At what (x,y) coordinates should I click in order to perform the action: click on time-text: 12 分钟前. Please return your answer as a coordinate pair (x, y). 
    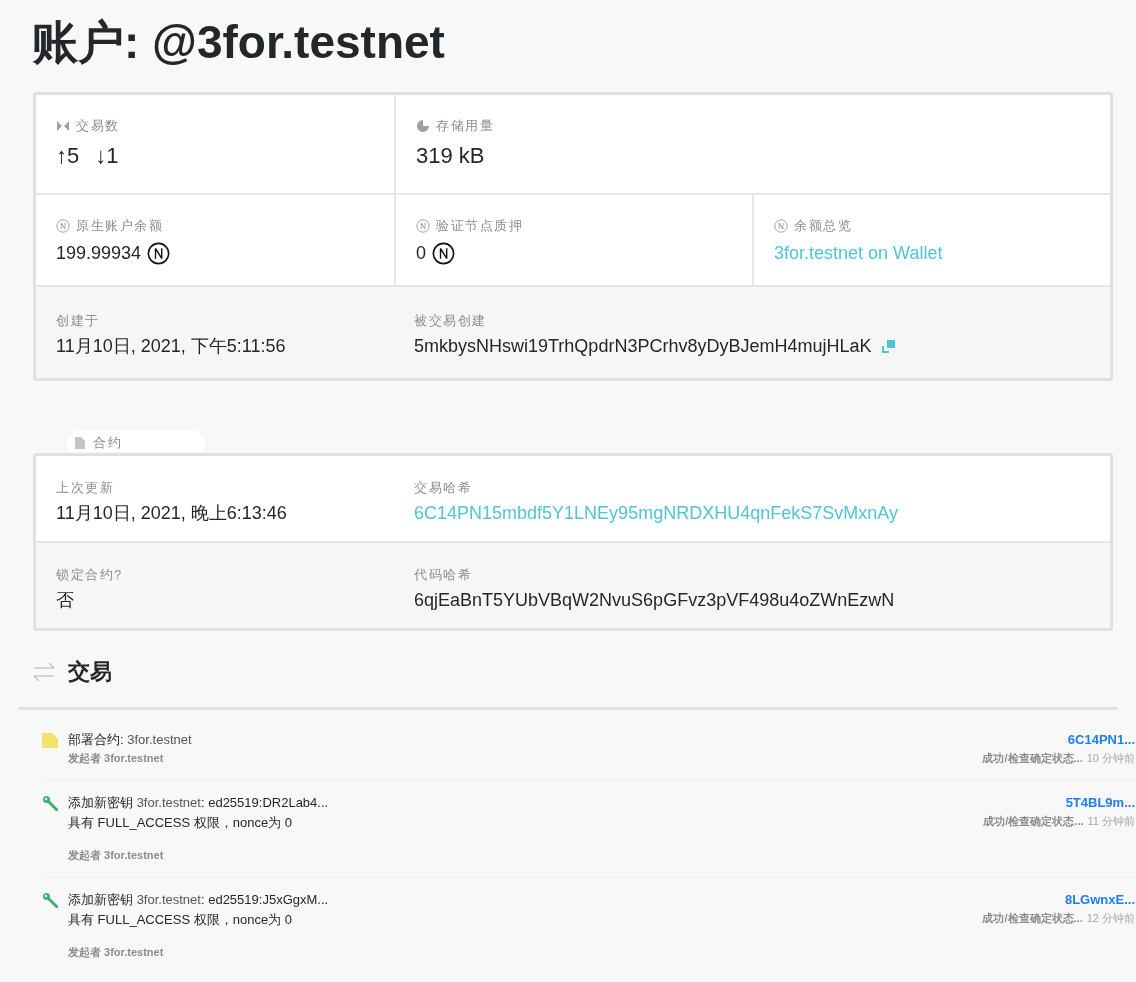
    Looking at the image, I should click on (1110, 918).